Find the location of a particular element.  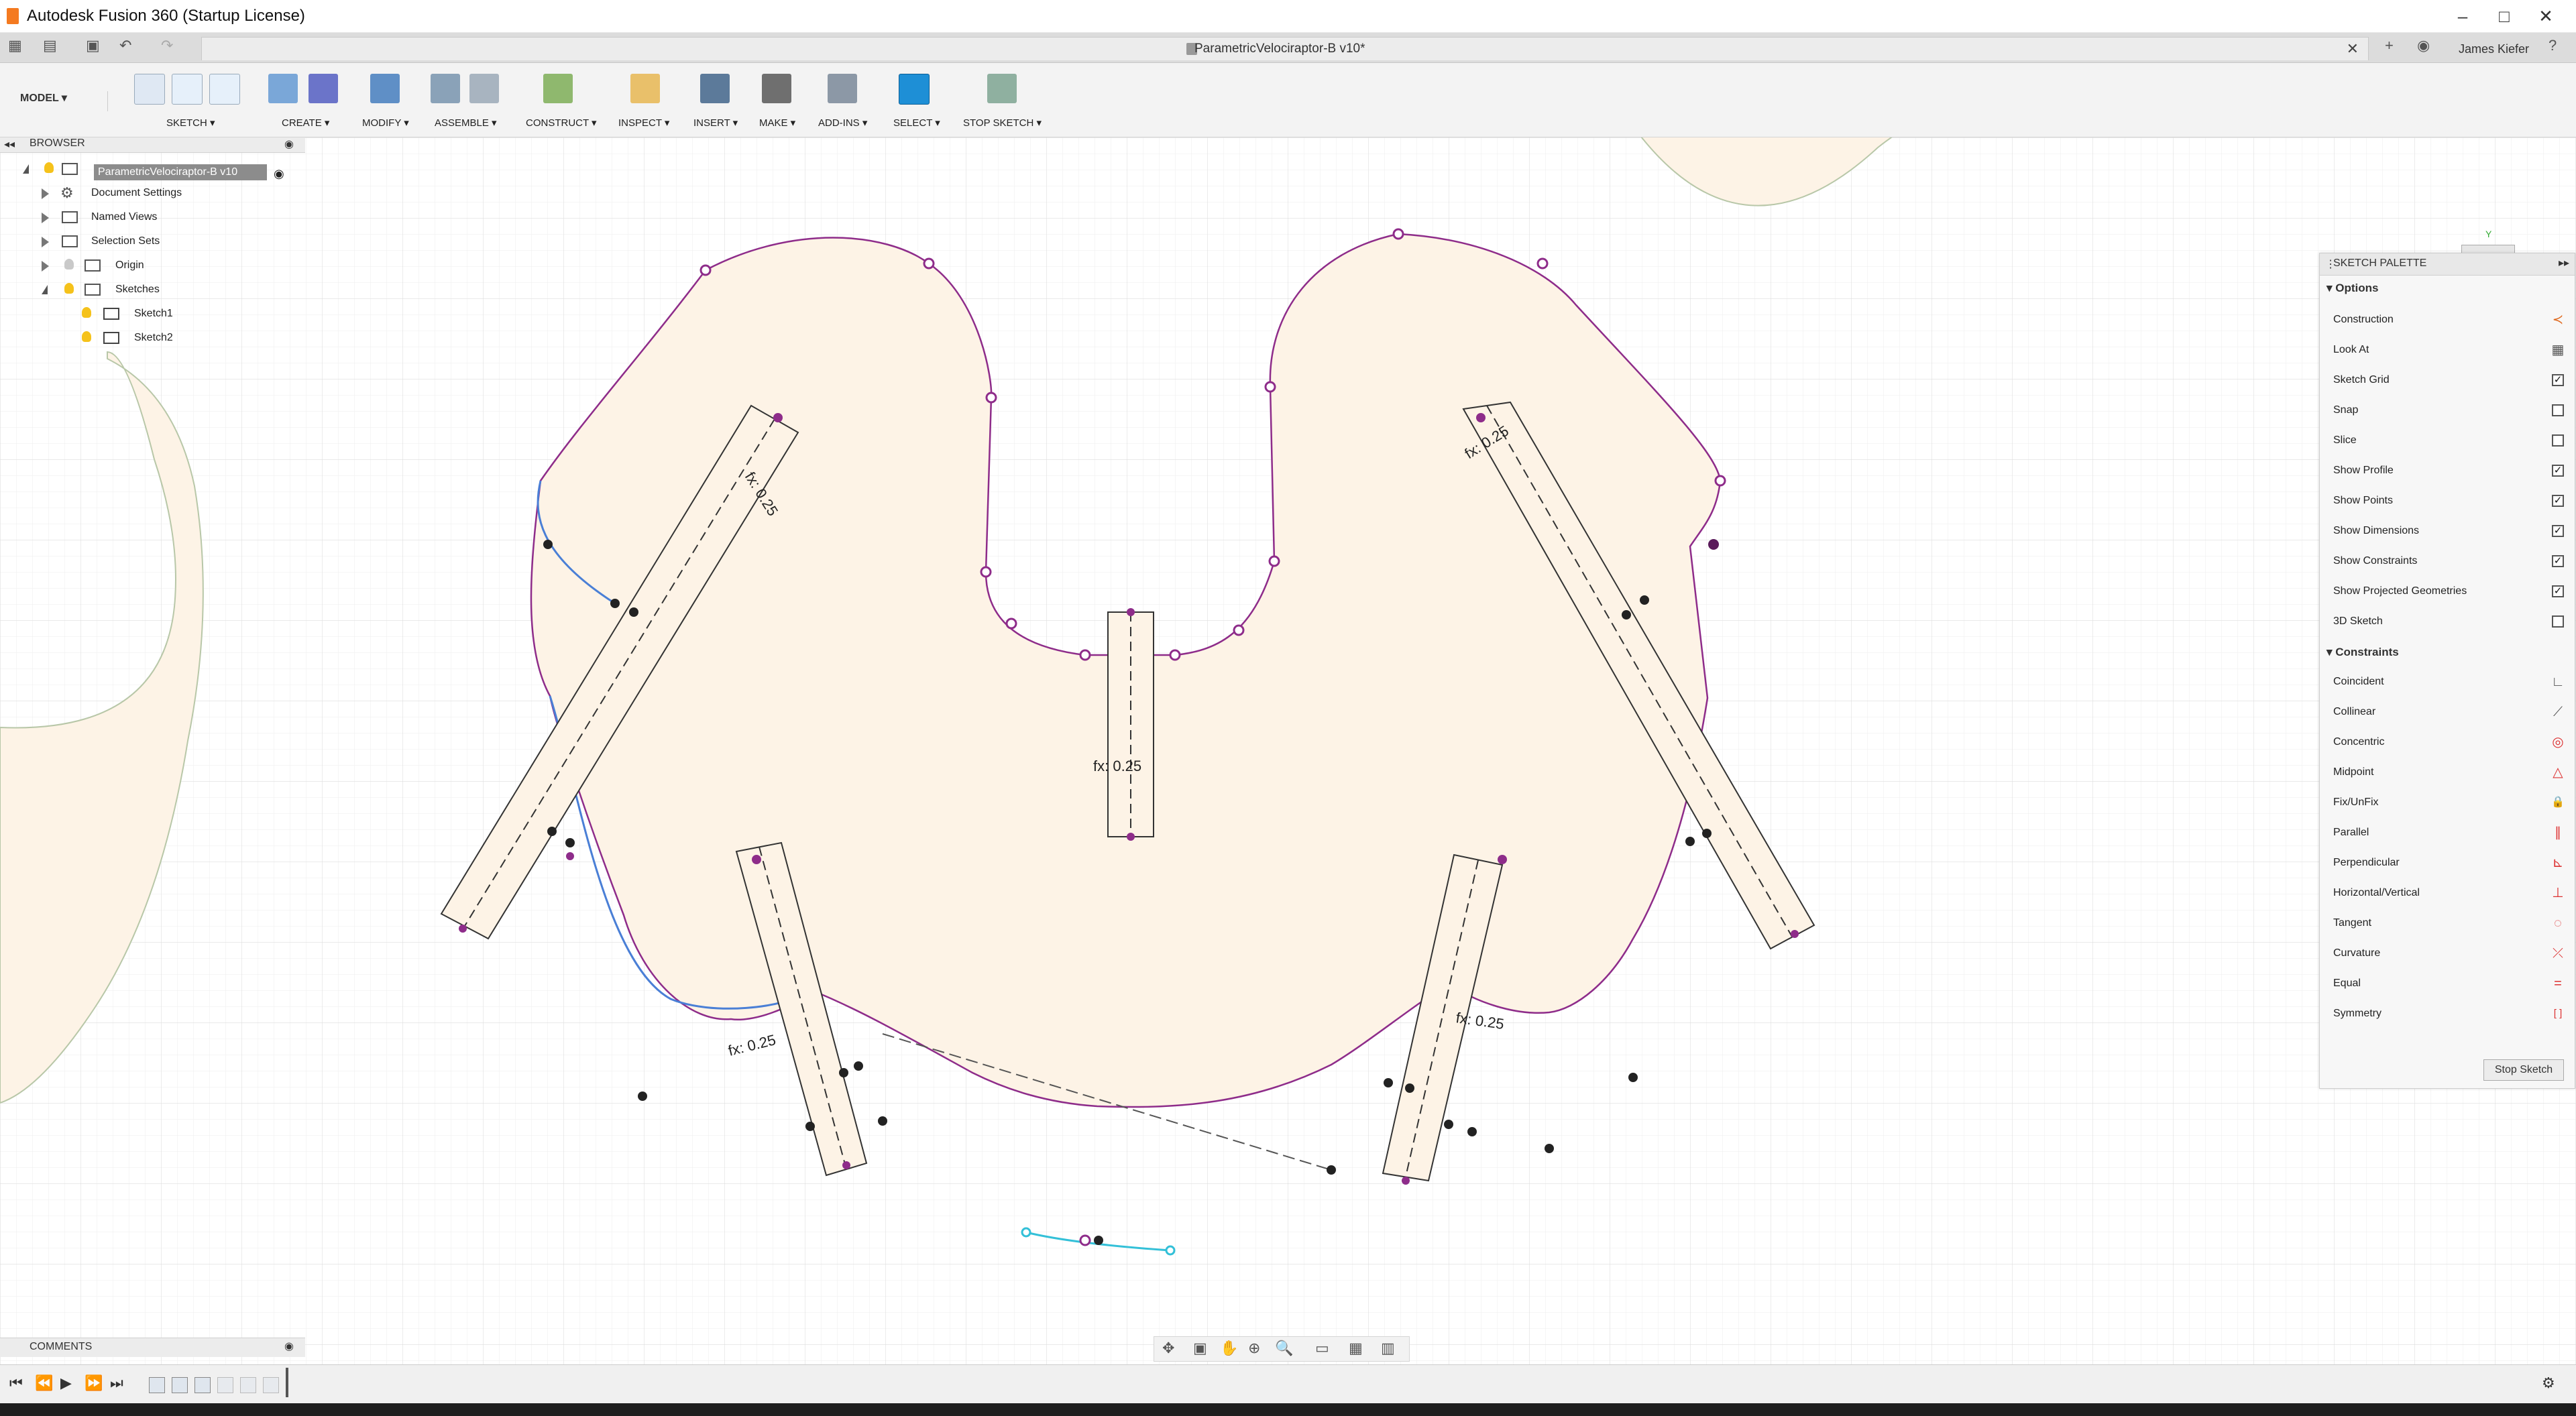

constraint-parallel: Parallel ∥ is located at coordinates (2447, 833).